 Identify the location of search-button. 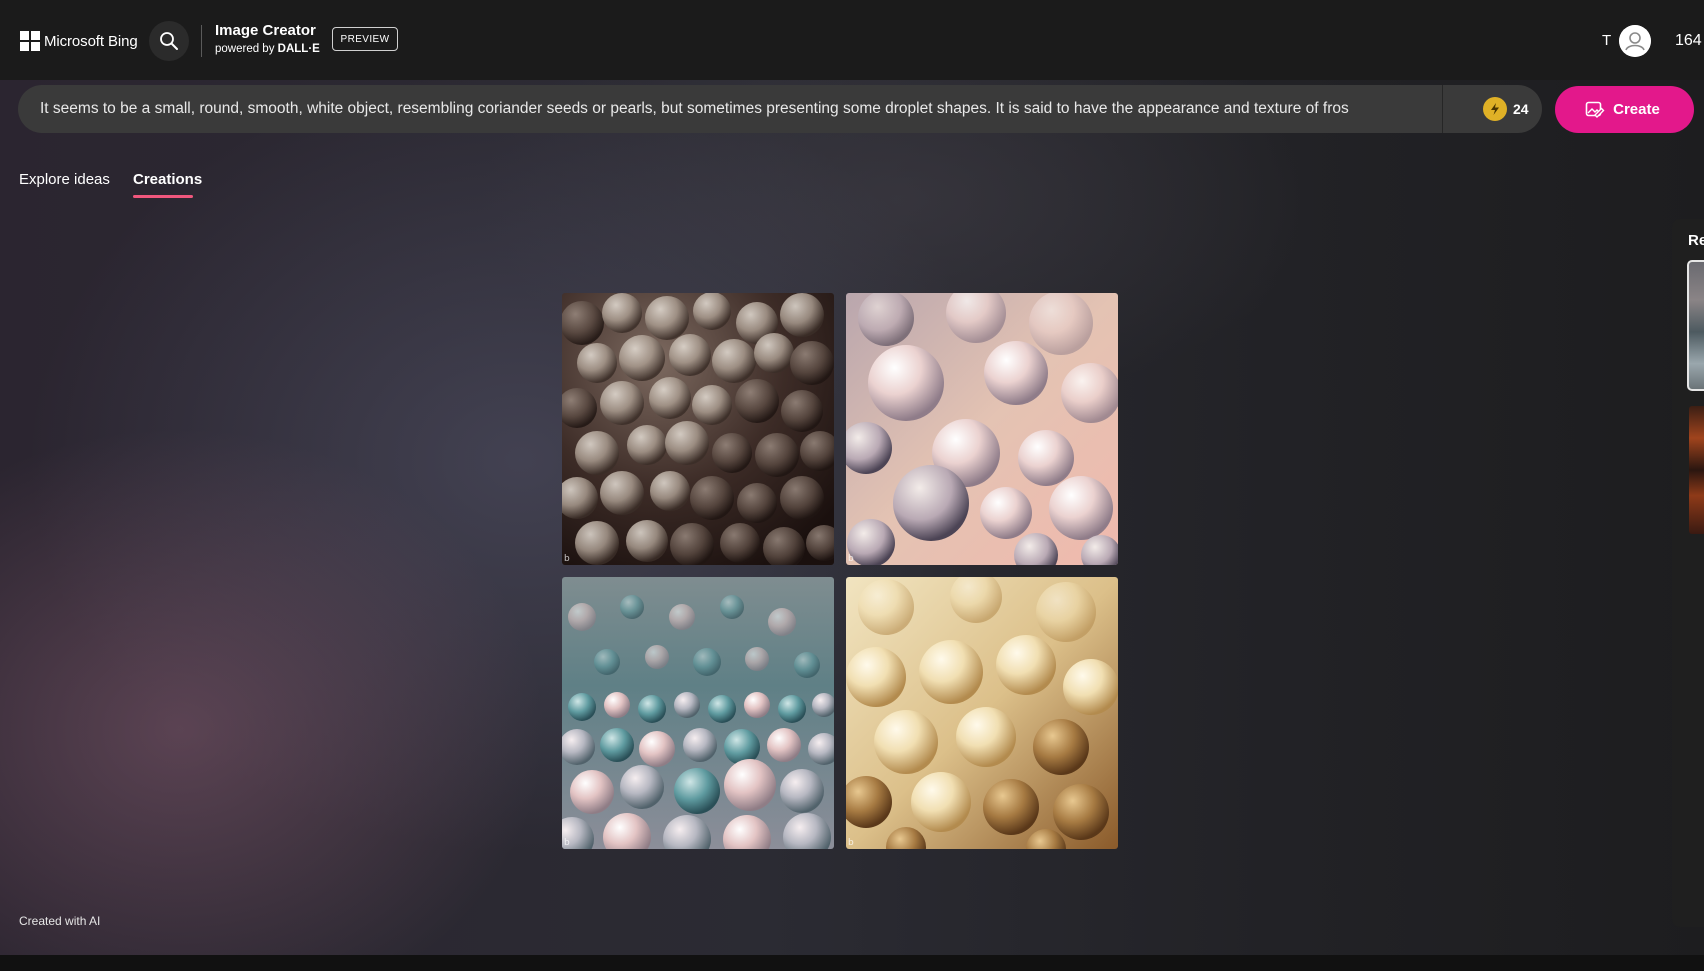
(169, 41).